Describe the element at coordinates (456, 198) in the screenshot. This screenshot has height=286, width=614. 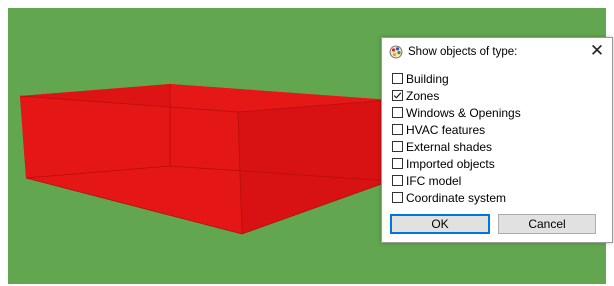
I see `option-label: Coordinate system` at that location.